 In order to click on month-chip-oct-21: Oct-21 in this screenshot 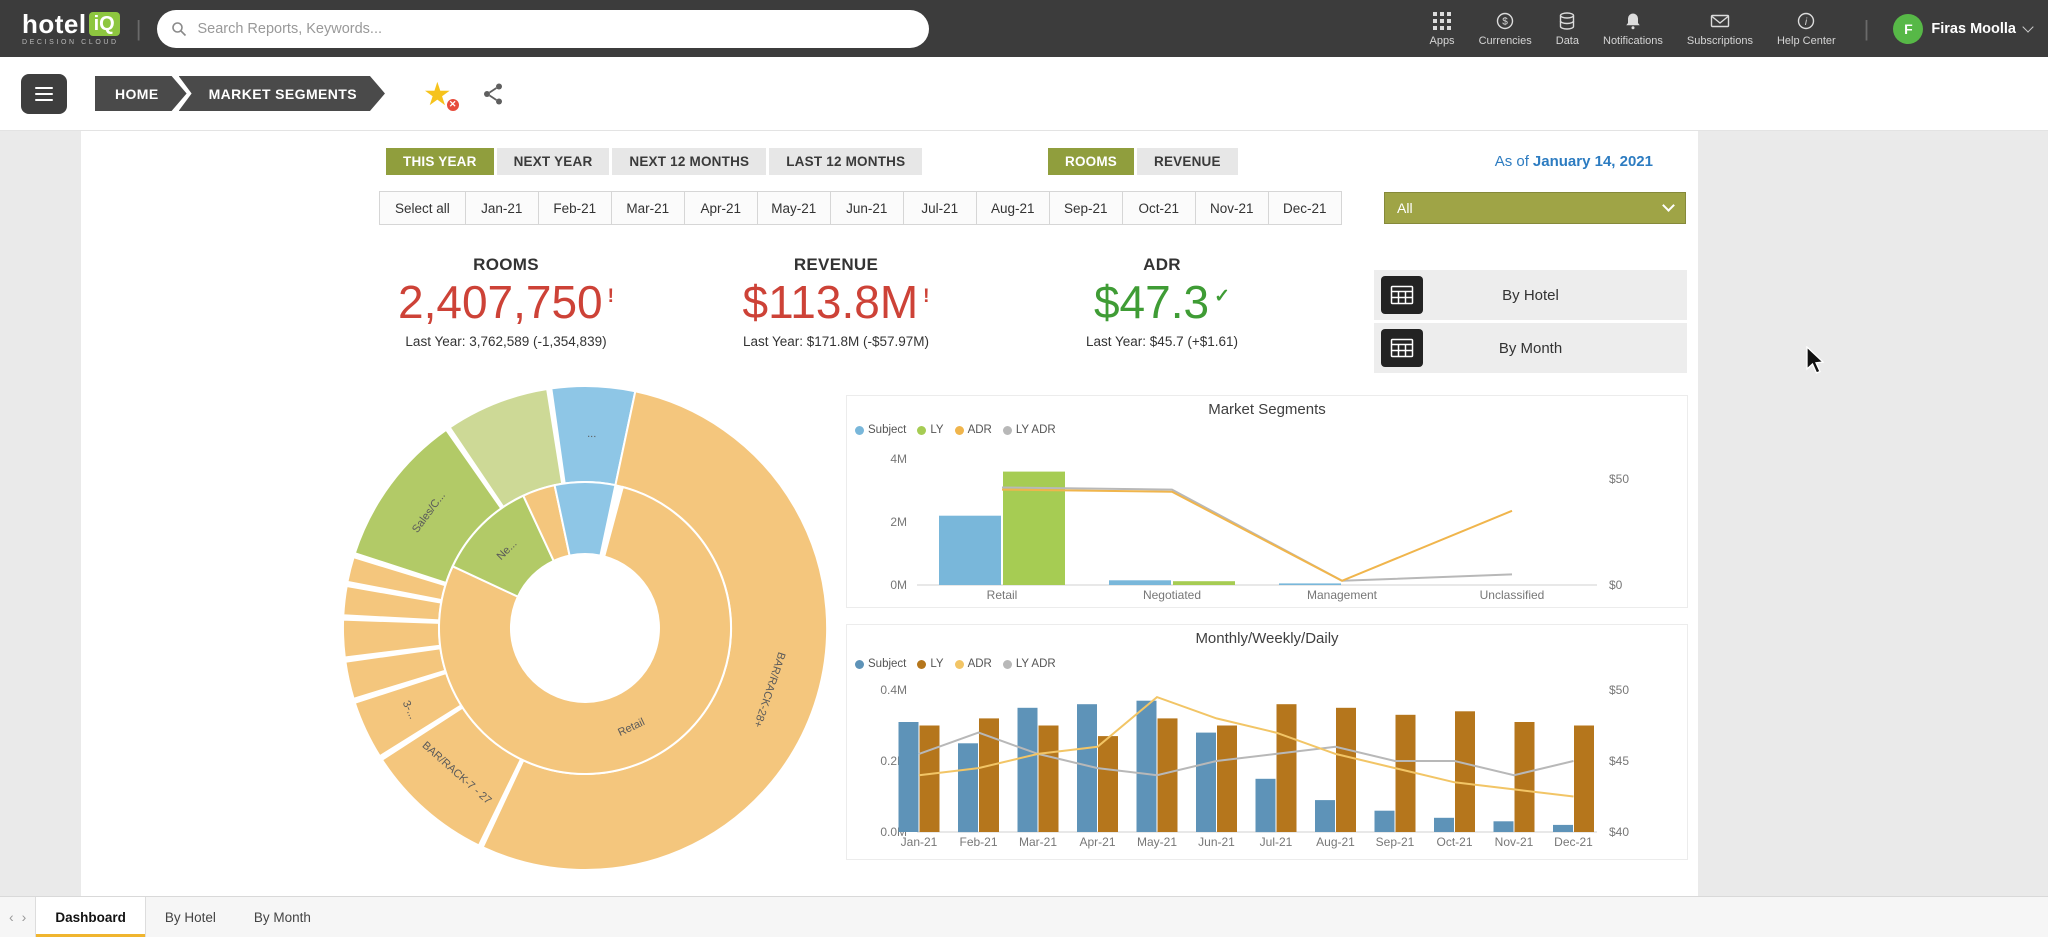, I will do `click(1158, 208)`.